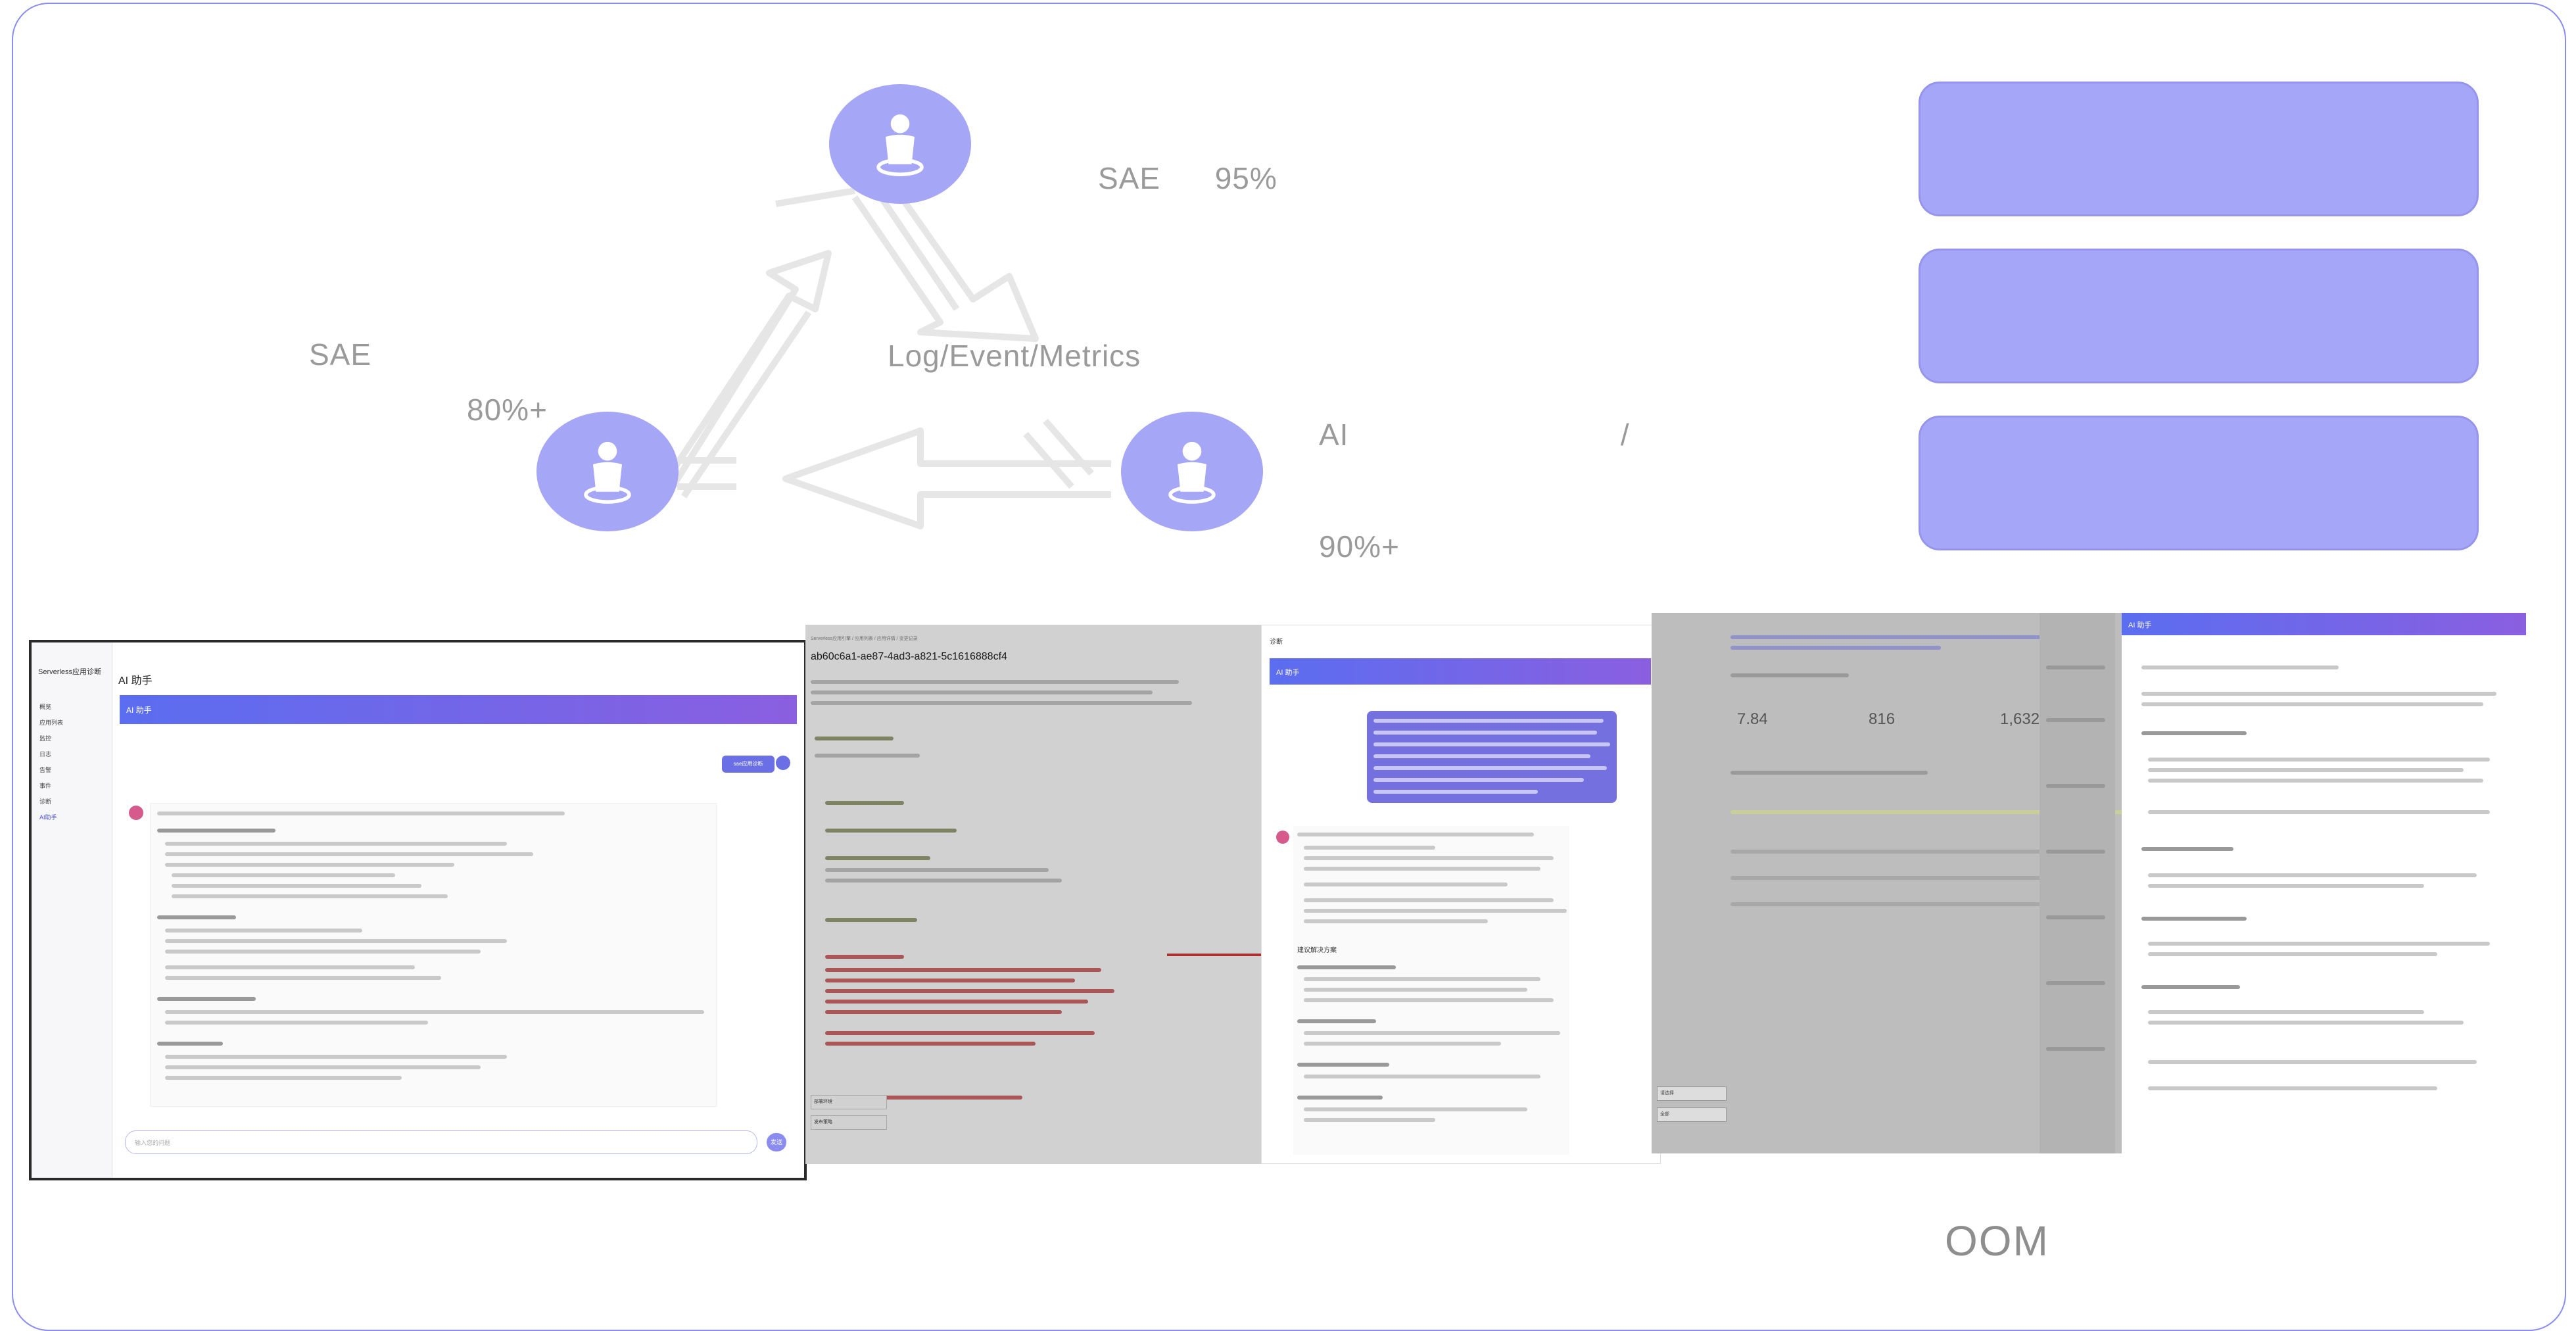 The height and width of the screenshot is (1331, 2576). What do you see at coordinates (2020, 719) in the screenshot?
I see `metric-3: 1,632` at bounding box center [2020, 719].